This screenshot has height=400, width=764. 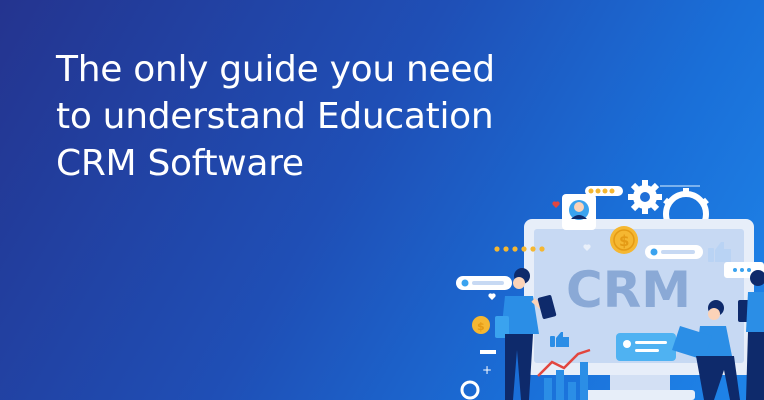 I want to click on plus-icon: +, so click(x=487, y=370).